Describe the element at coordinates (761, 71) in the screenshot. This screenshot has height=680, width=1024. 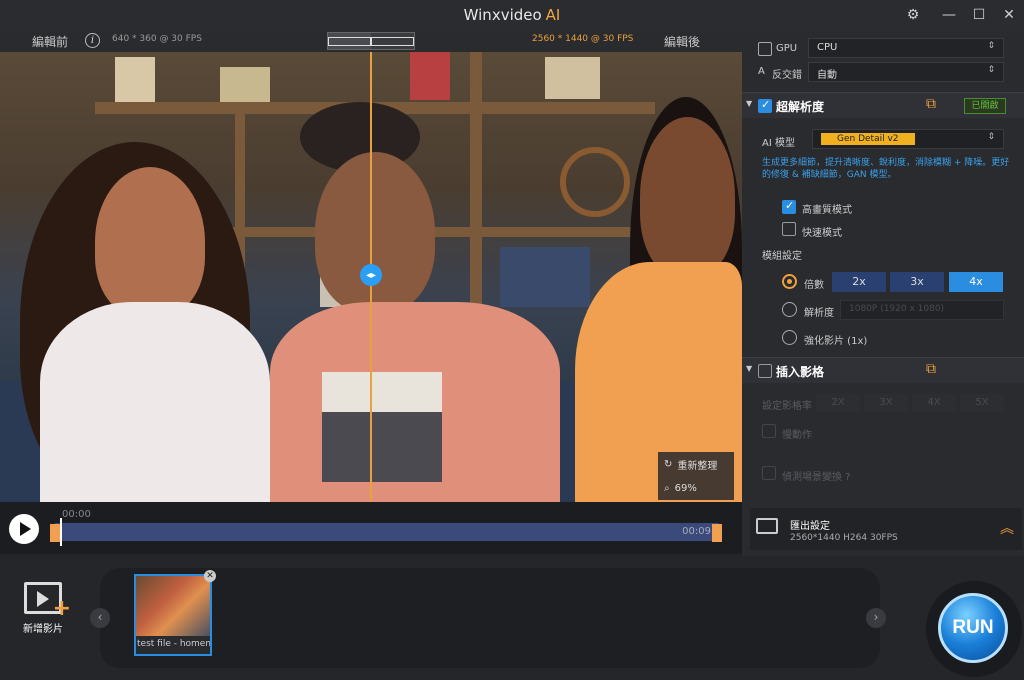
I see `deinterlace-icon: A` at that location.